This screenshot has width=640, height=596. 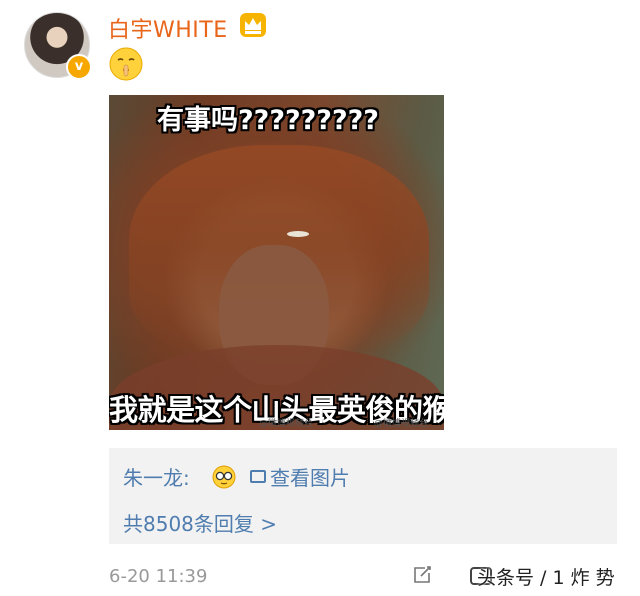 I want to click on crown-icon, so click(x=253, y=25).